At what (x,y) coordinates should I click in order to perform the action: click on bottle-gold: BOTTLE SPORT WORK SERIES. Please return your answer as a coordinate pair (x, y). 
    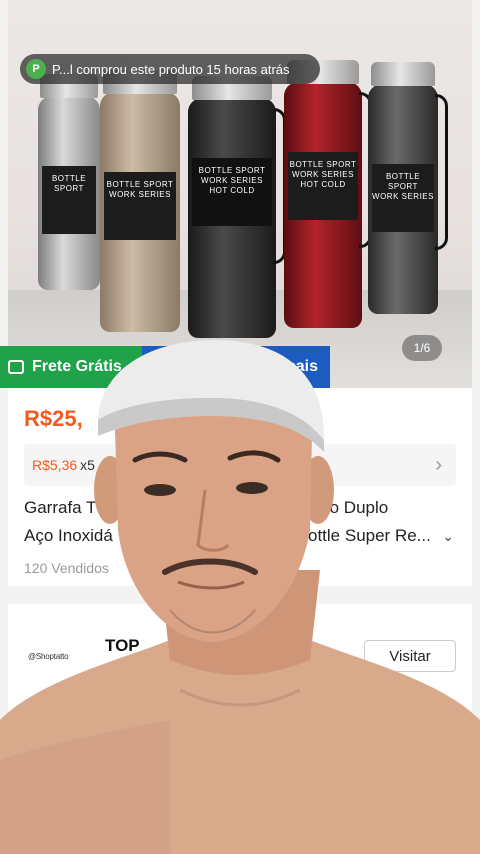
    Looking at the image, I should click on (140, 201).